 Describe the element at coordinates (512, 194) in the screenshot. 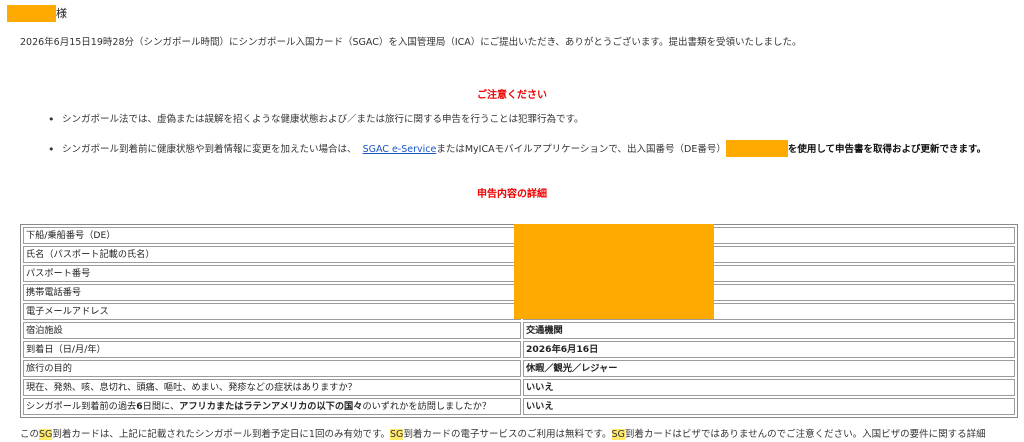

I see `details-heading: 申告内容の詳細` at that location.